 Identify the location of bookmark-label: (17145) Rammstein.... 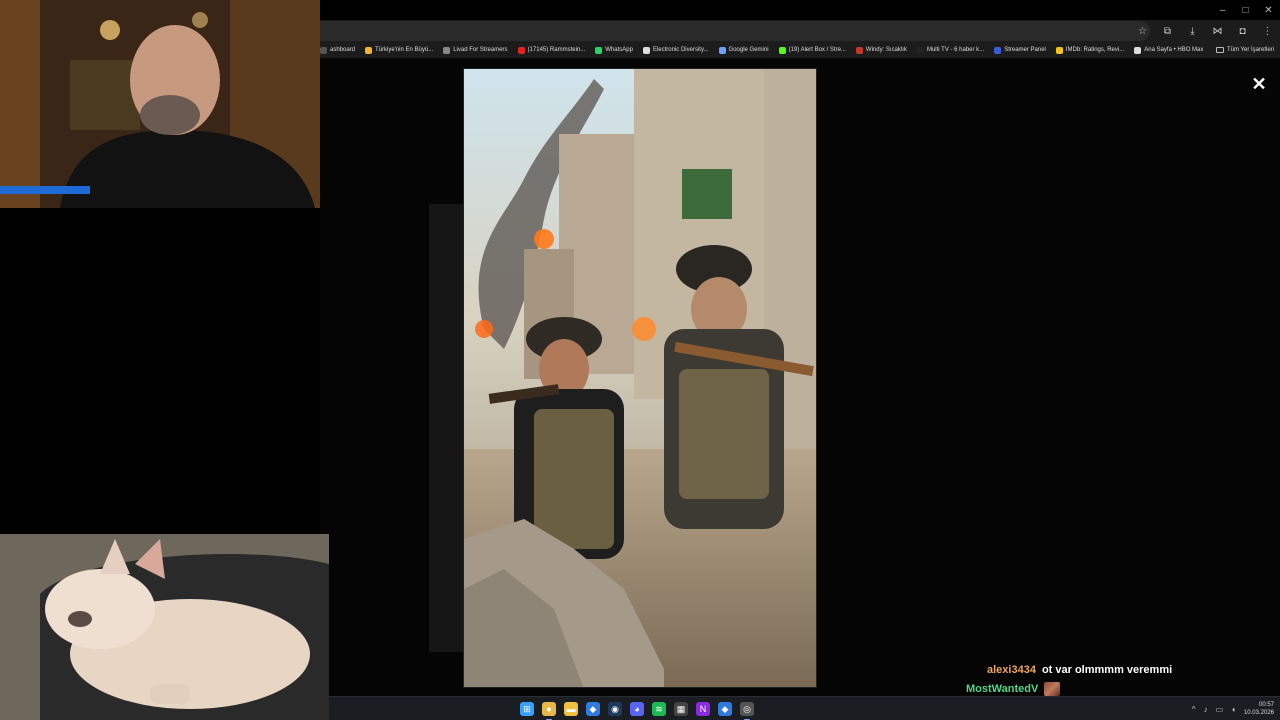
(556, 50).